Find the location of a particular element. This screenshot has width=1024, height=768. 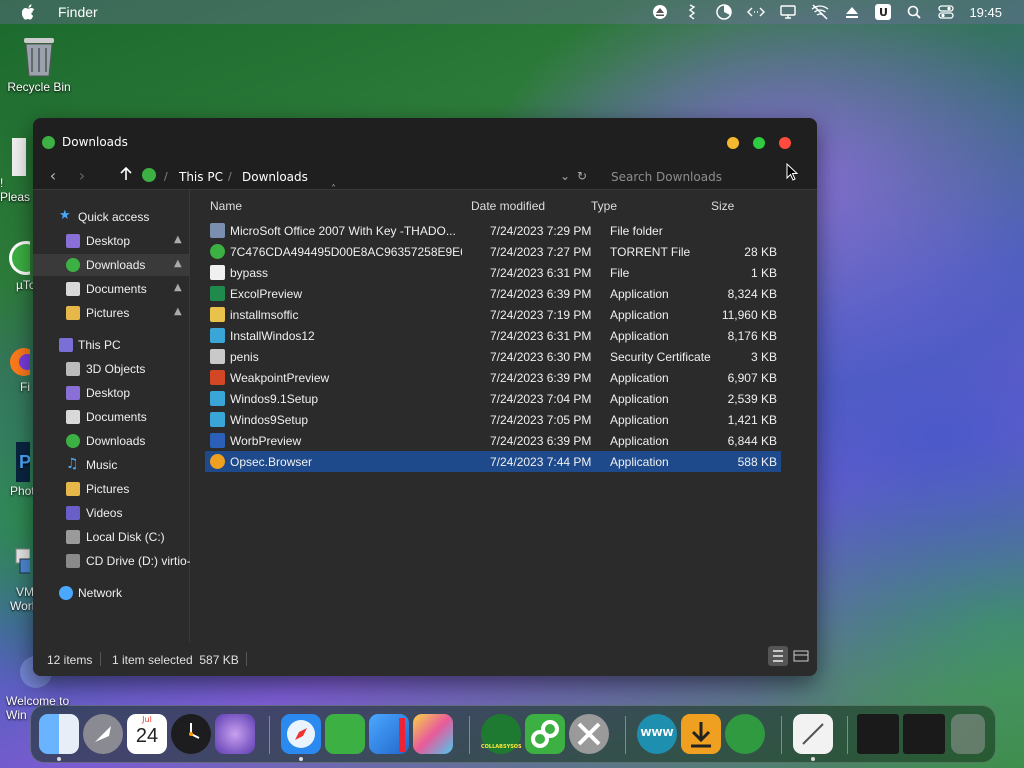

desktop-icon-please: ! Pleas is located at coordinates (18, 170).